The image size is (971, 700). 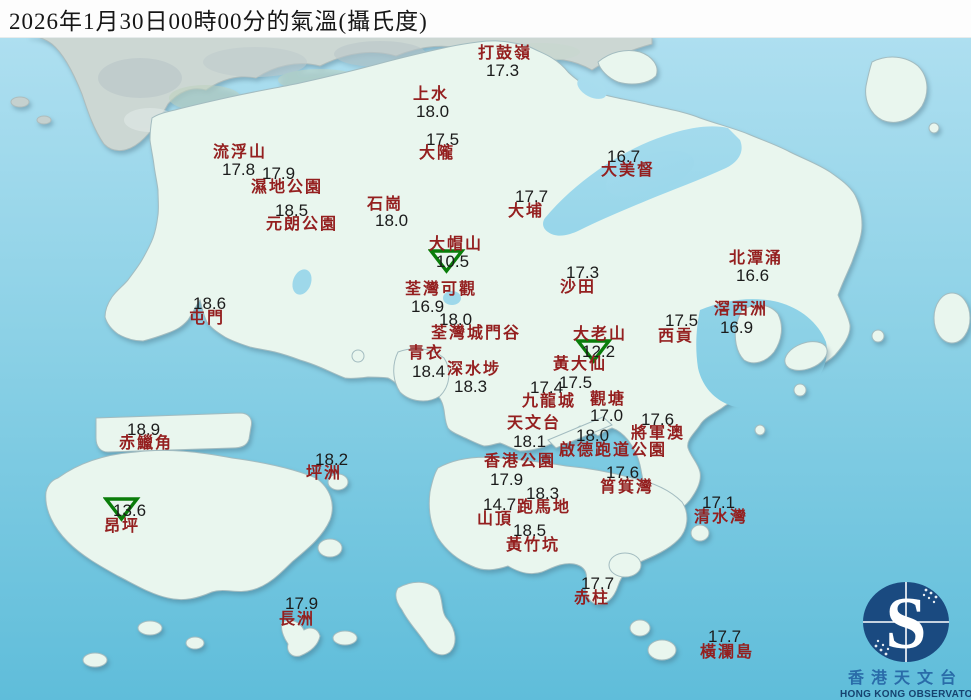 I want to click on hko-logo-mark-icon: S, so click(x=906, y=623).